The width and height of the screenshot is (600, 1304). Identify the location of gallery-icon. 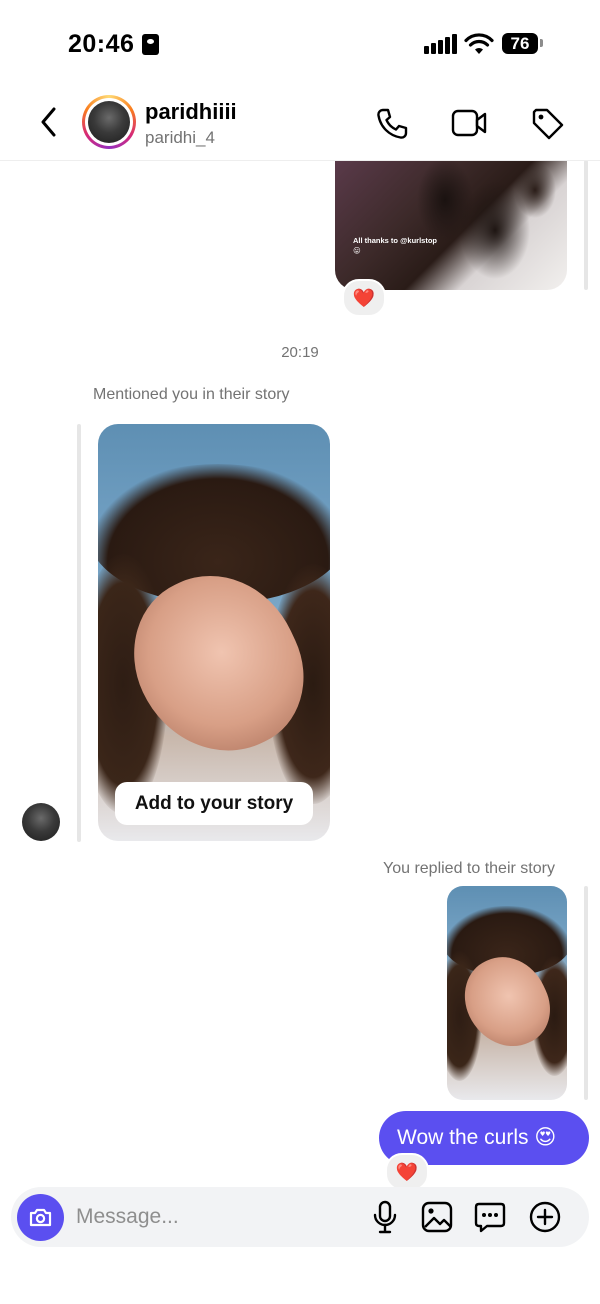
(437, 1217).